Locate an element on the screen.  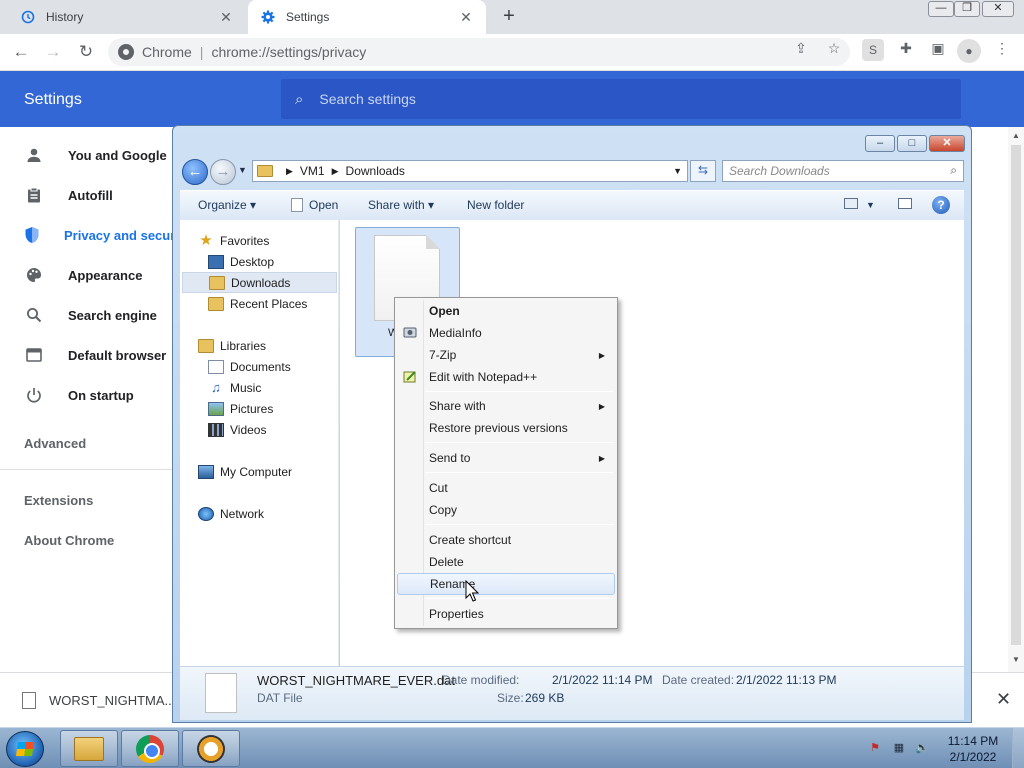
menu-item-open: Open is located at coordinates (506, 311).